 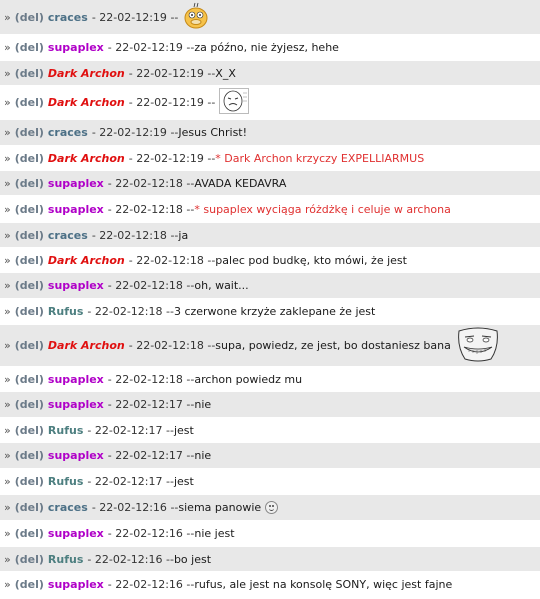 I want to click on timestamp: 22-02-12:19, so click(x=133, y=132).